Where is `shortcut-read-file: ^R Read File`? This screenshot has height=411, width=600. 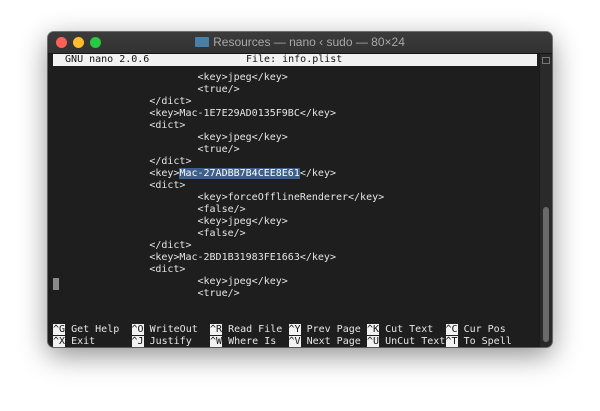
shortcut-read-file: ^R Read File is located at coordinates (246, 330).